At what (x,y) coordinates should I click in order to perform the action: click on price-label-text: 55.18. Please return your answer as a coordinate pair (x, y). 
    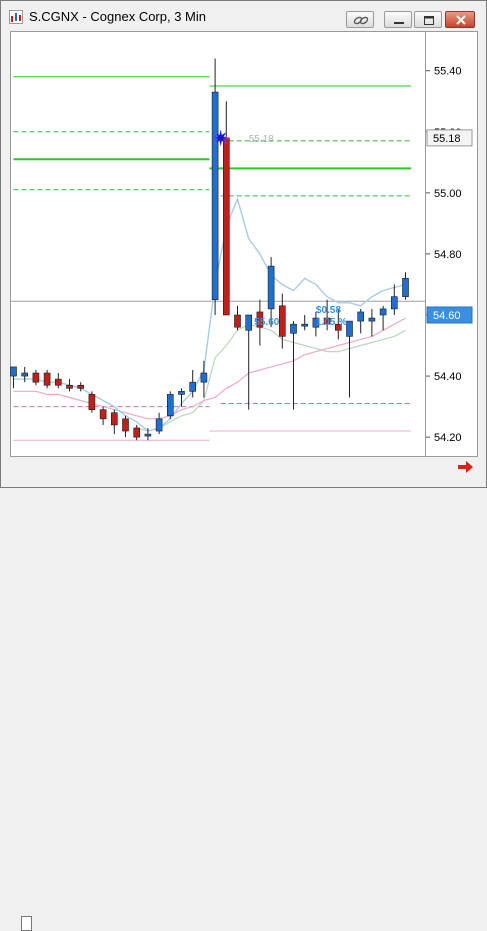
    Looking at the image, I should click on (447, 139).